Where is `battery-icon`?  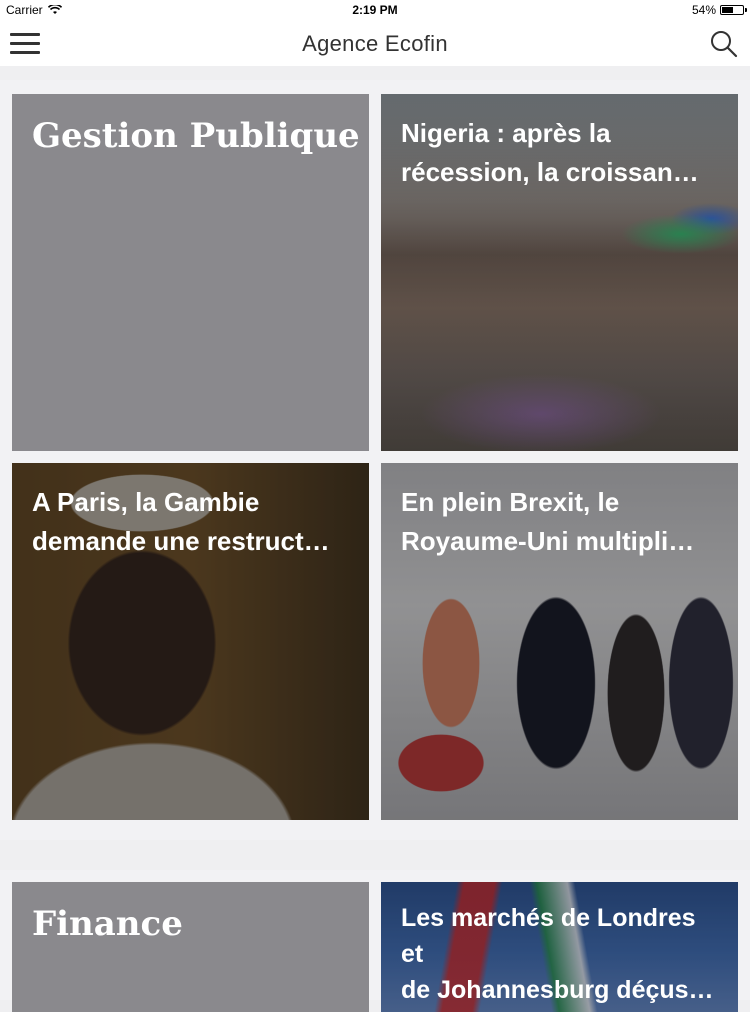
battery-icon is located at coordinates (733, 10).